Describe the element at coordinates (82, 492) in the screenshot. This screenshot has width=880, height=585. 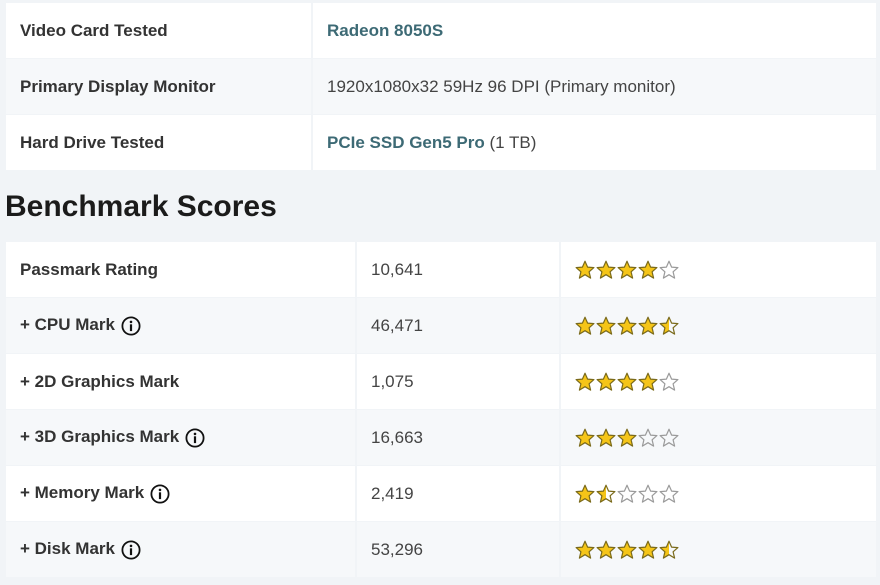
I see `benchmark-name: + Memory Mark` at that location.